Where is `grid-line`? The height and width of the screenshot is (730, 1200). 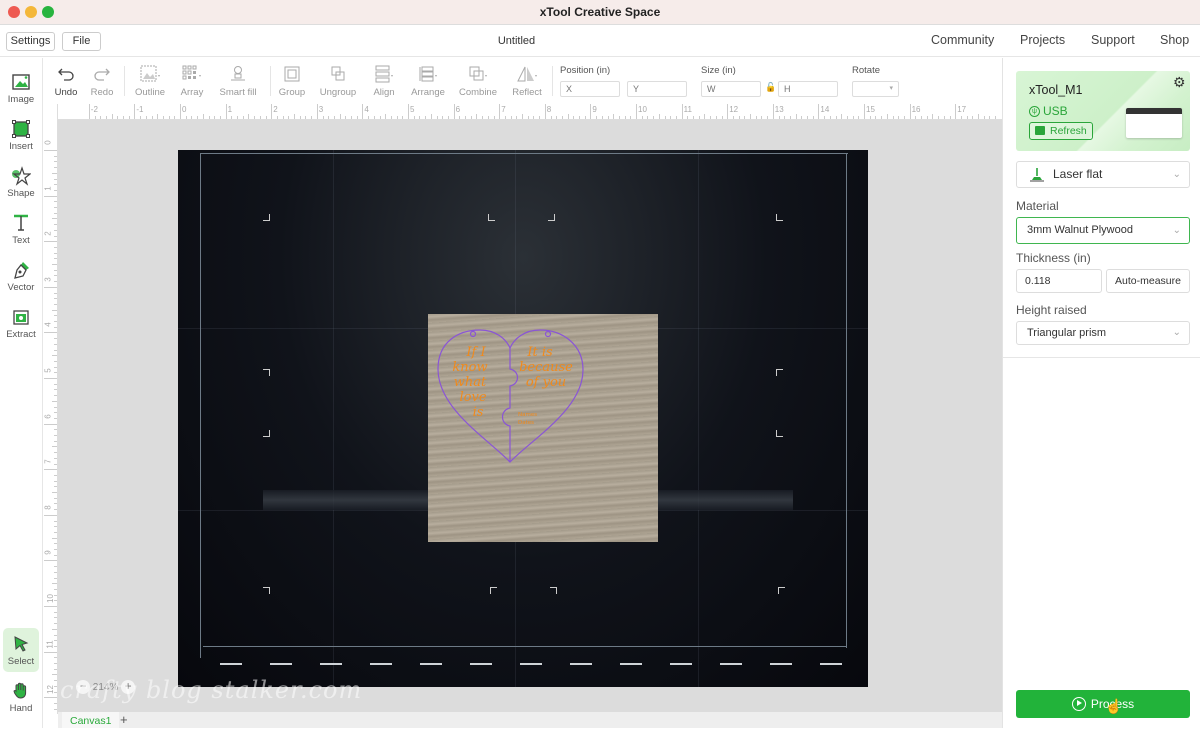 grid-line is located at coordinates (333, 418).